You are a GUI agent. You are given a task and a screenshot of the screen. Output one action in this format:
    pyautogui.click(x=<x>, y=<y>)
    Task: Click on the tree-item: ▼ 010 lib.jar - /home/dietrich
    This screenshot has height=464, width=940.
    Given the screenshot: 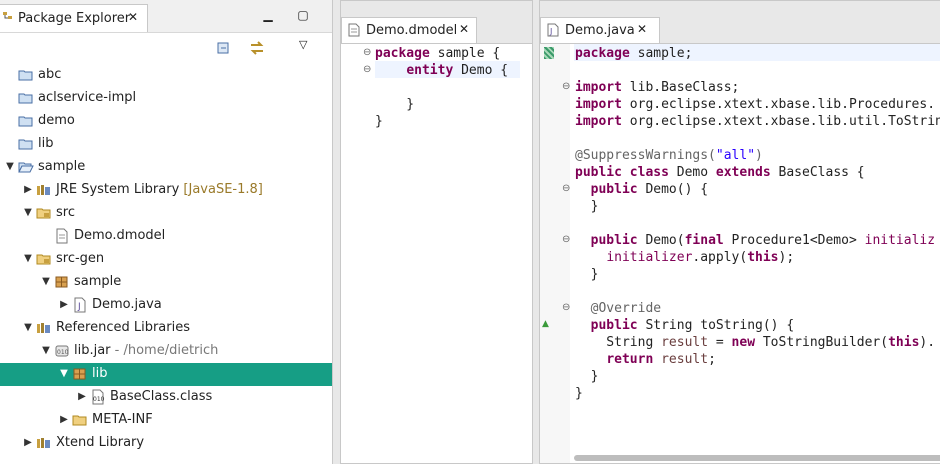 What is the action you would take?
    pyautogui.click(x=166, y=351)
    